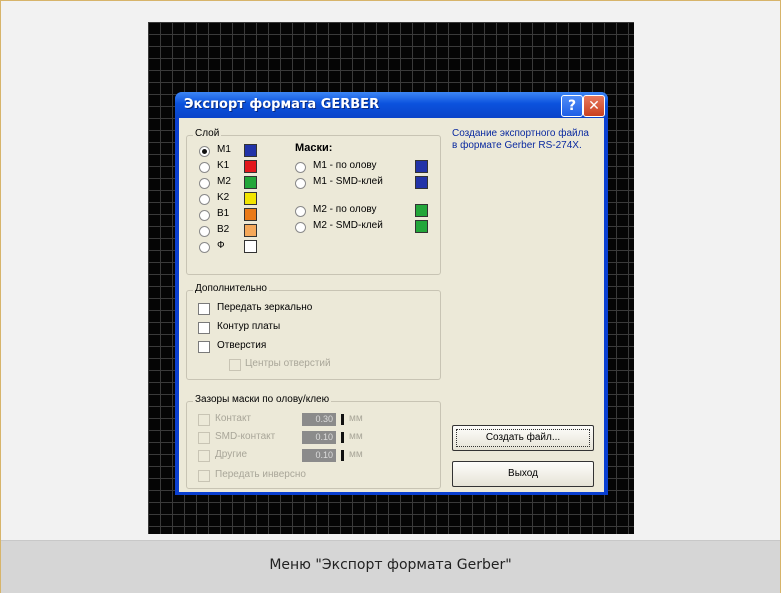 Image resolution: width=781 pixels, height=593 pixels. I want to click on layer-radio-b1, so click(204, 215).